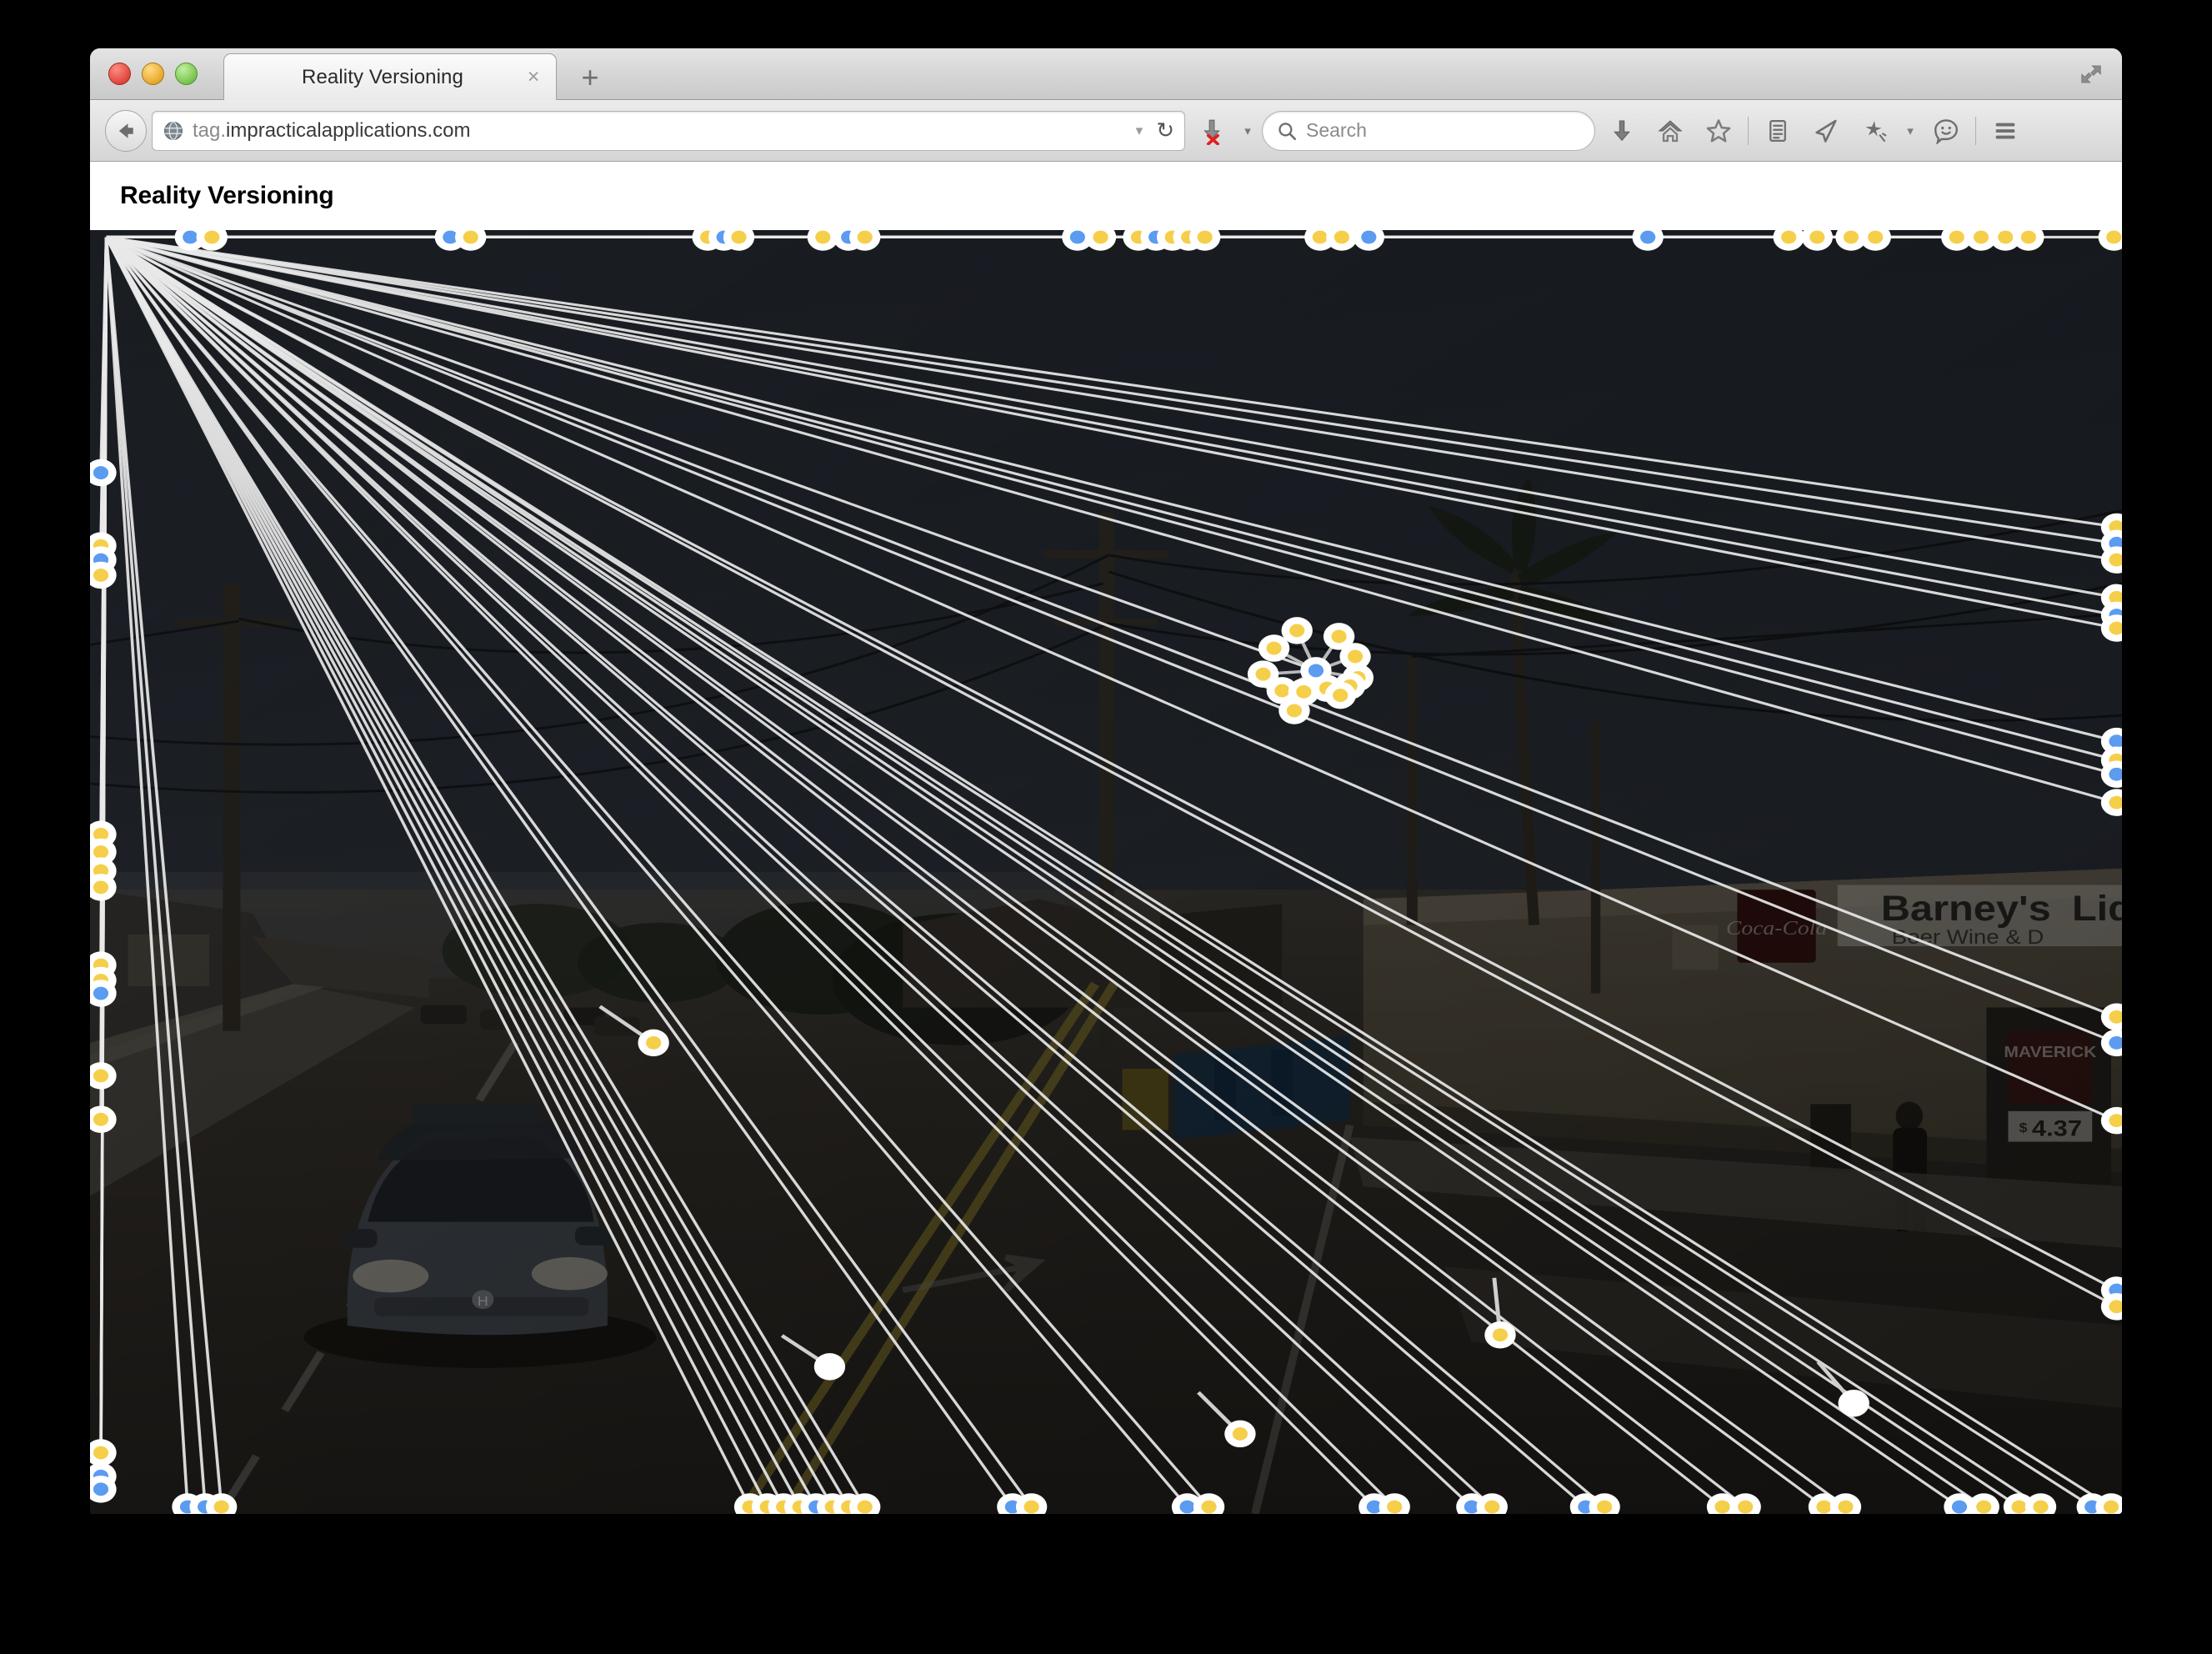  Describe the element at coordinates (1975, 130) in the screenshot. I see `toolbar-divider` at that location.